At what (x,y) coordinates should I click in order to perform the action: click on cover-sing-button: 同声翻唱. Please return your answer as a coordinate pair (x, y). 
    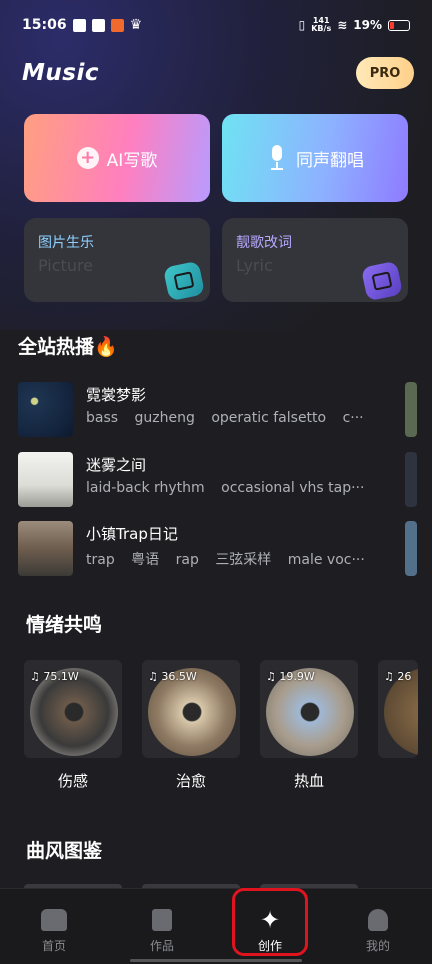
    Looking at the image, I should click on (315, 158).